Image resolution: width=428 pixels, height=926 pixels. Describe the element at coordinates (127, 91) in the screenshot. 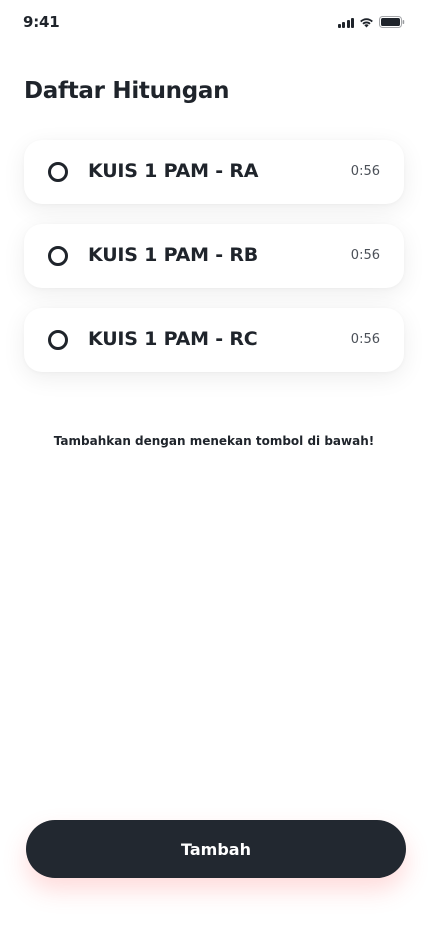

I see `page-title: Daftar Hitungan` at that location.